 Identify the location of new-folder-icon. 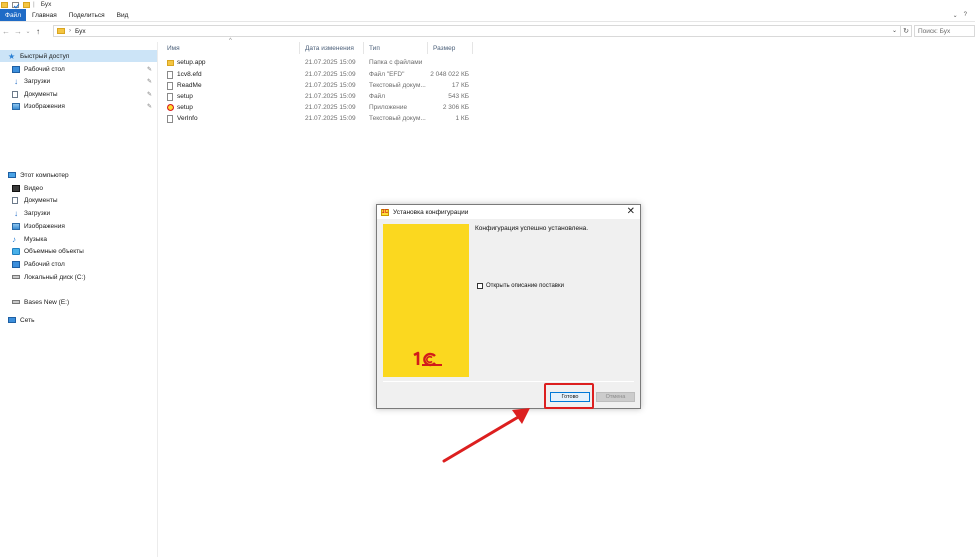
(26, 4).